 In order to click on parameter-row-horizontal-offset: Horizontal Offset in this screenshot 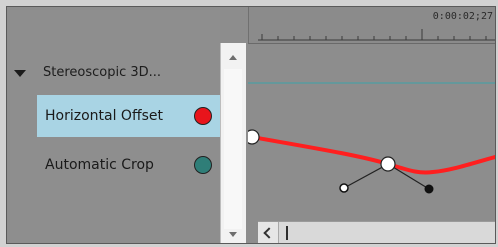, I will do `click(128, 116)`.